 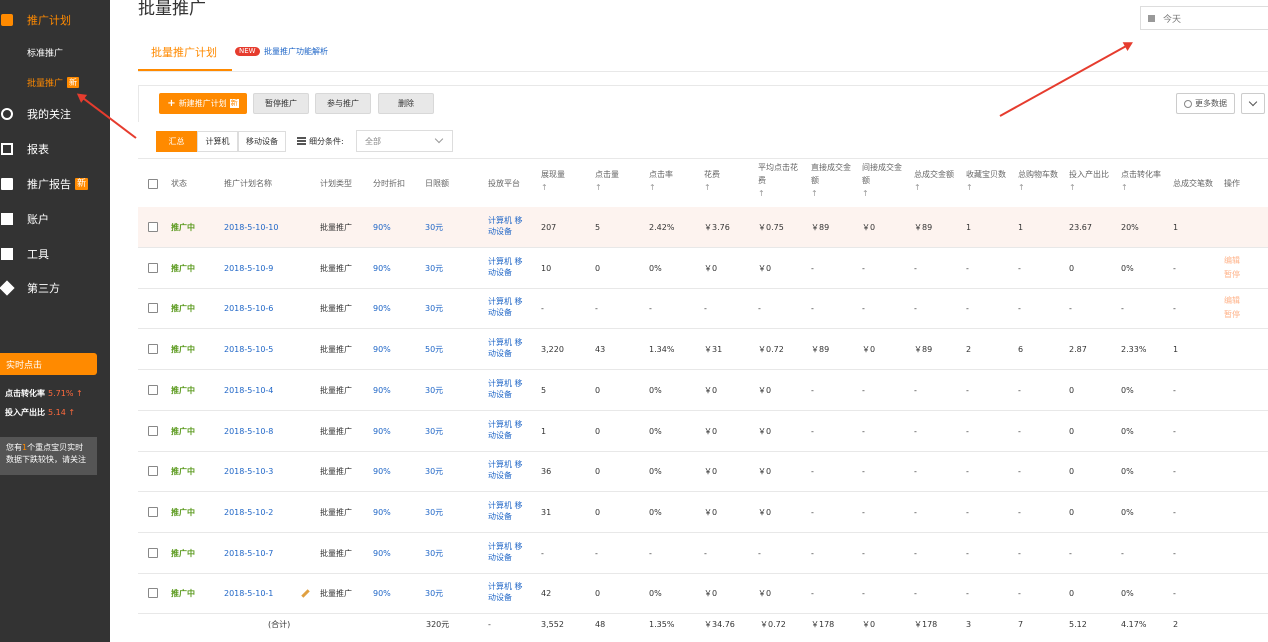 I want to click on pause-button: 暂停推广, so click(x=281, y=103).